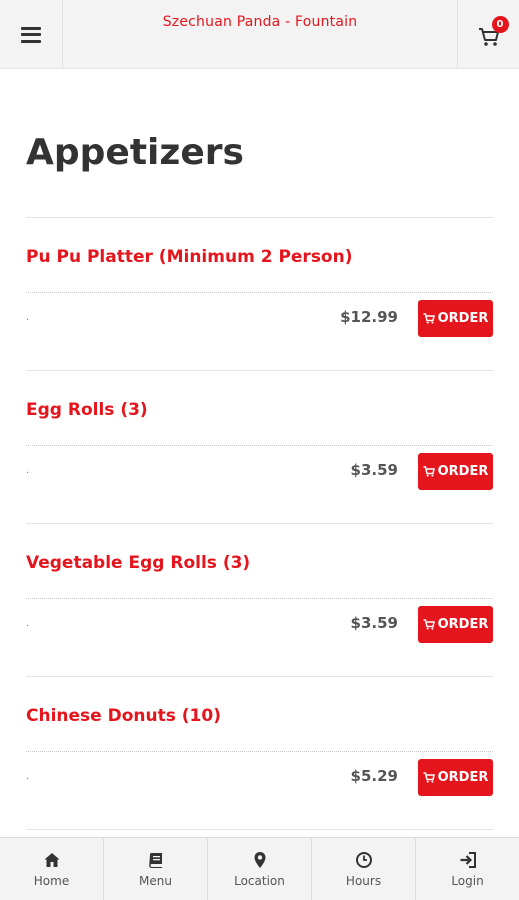  What do you see at coordinates (87, 410) in the screenshot?
I see `item-name: Egg Rolls (3)` at bounding box center [87, 410].